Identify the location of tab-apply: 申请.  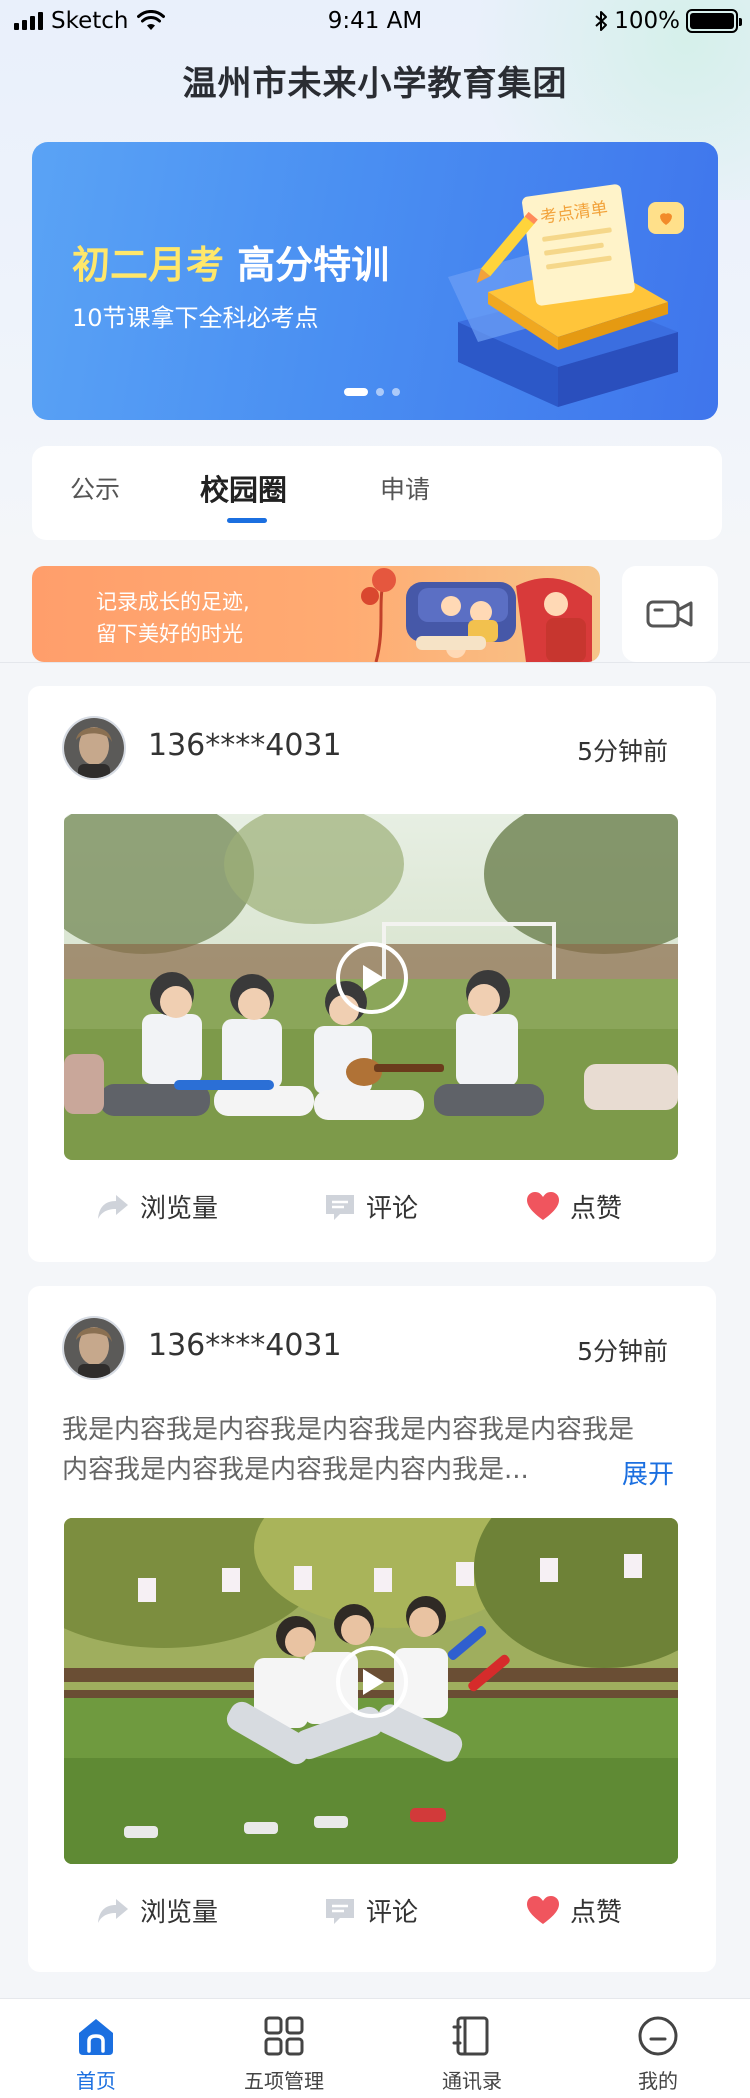
(405, 488).